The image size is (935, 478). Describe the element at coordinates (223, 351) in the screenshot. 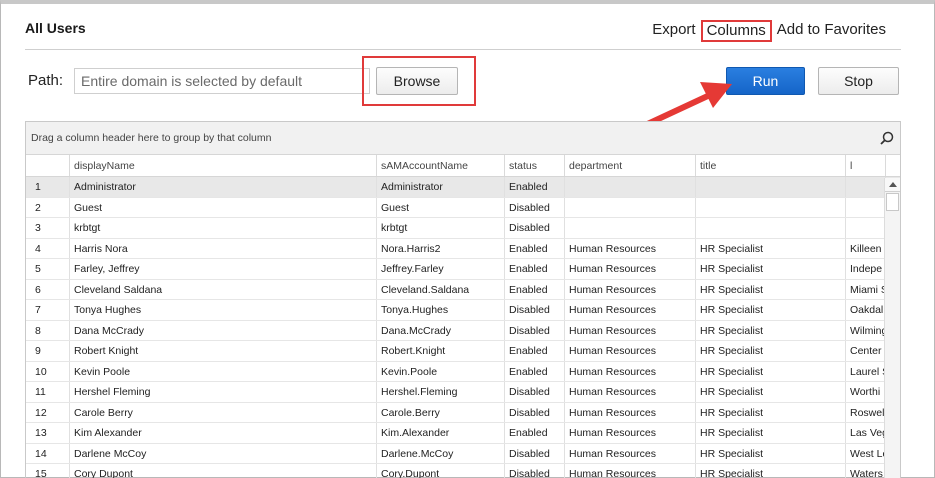

I see `table-cell: Robert Knight` at that location.